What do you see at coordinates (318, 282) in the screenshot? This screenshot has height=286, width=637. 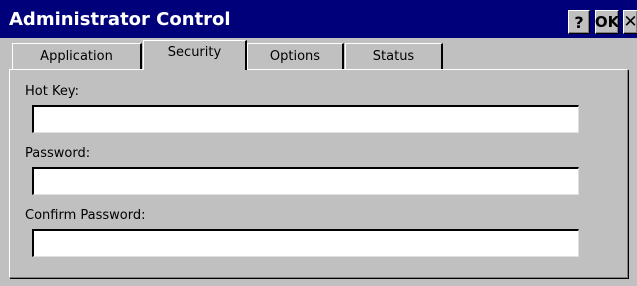 I see `window-bottom-edge` at bounding box center [318, 282].